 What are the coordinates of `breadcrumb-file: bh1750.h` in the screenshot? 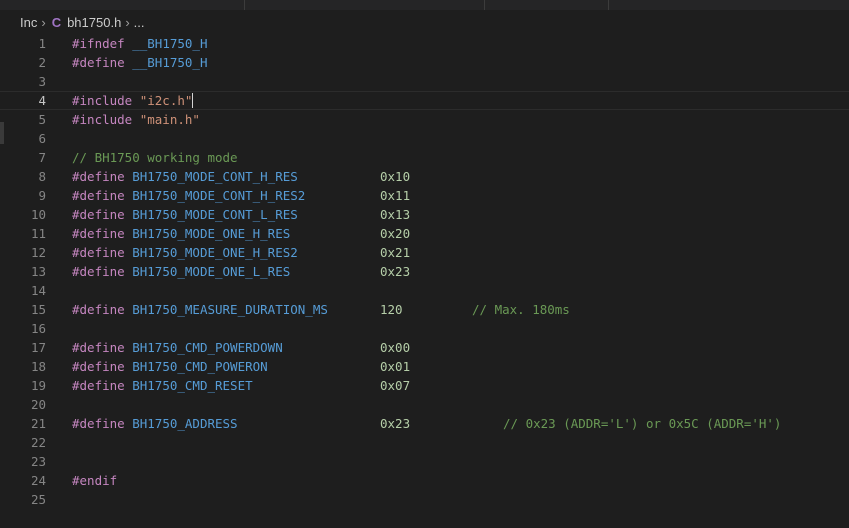 It's located at (94, 22).